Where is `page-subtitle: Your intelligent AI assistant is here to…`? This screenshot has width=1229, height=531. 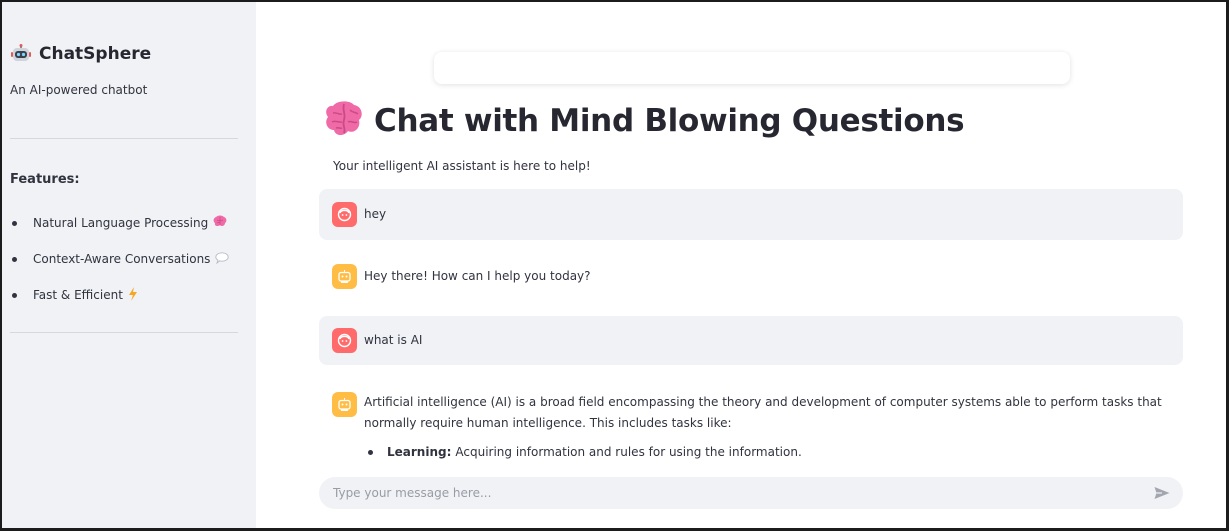 page-subtitle: Your intelligent AI assistant is here to… is located at coordinates (462, 166).